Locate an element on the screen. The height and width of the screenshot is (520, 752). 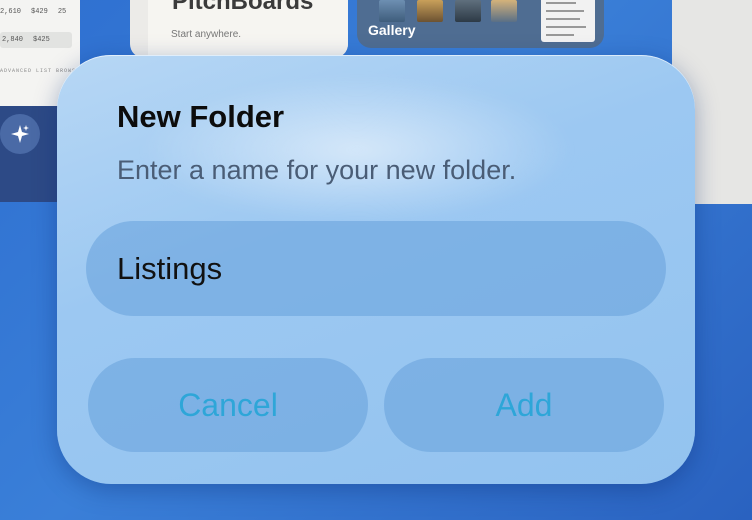
dialog-message: Enter a name for your new folder. is located at coordinates (317, 170).